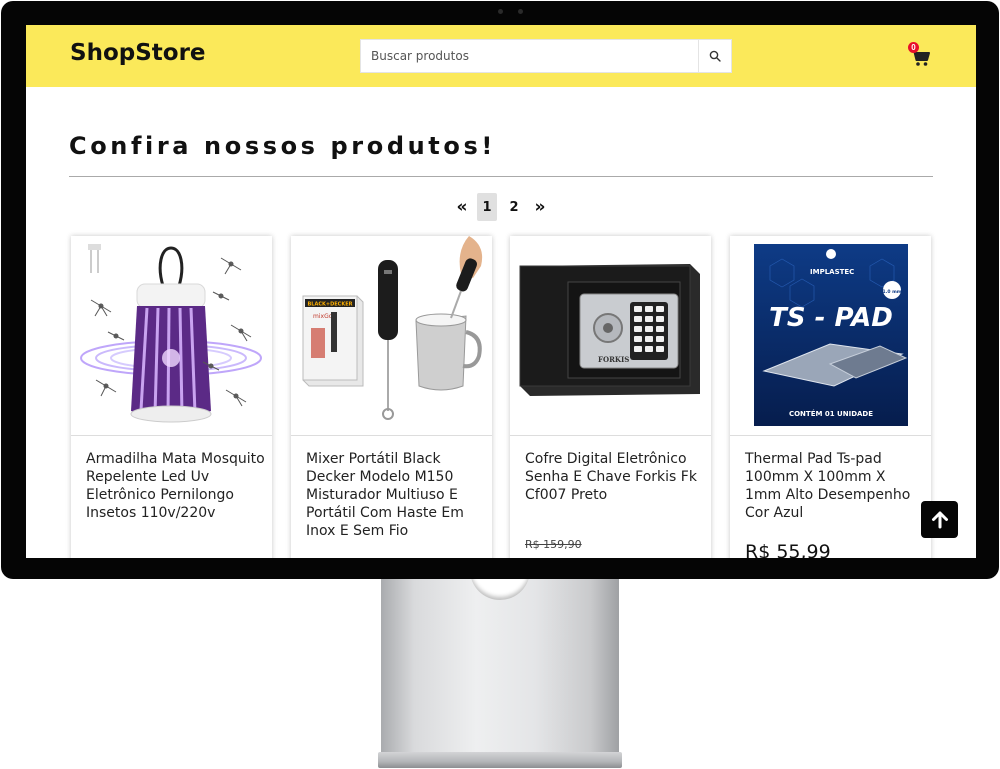 The image size is (1000, 769). What do you see at coordinates (514, 207) in the screenshot?
I see `pagination-page-2: 2` at bounding box center [514, 207].